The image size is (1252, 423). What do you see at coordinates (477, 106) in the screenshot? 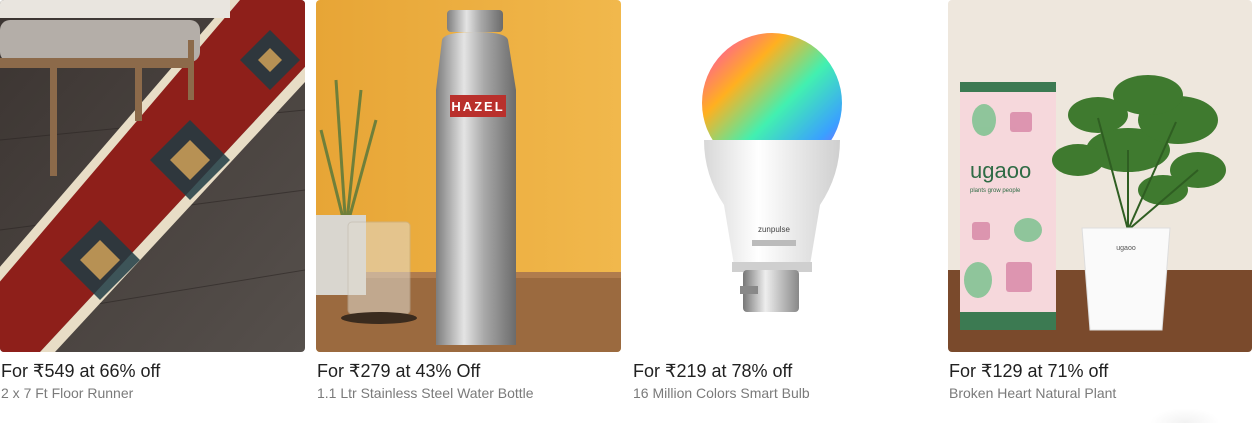
I see `bottle-brand-logo: HAZEL` at bounding box center [477, 106].